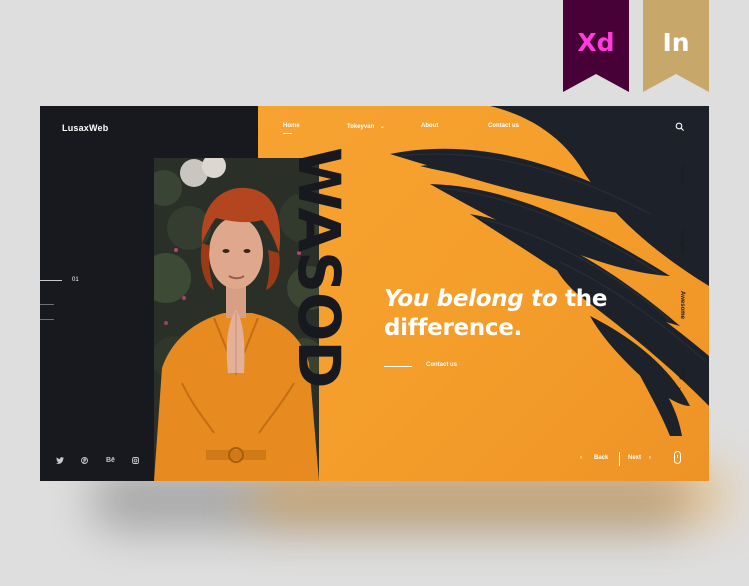 The image size is (749, 586). I want to click on contact-us-link: Contact us, so click(441, 365).